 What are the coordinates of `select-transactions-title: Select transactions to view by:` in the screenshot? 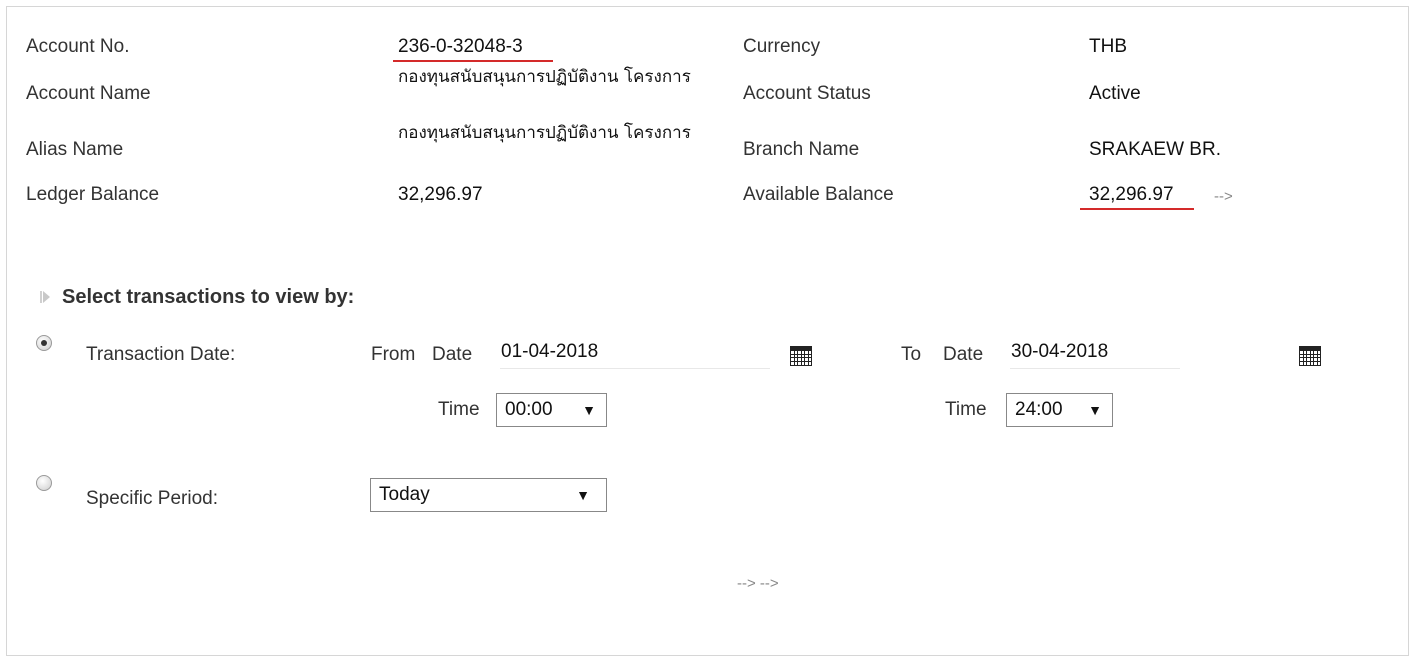 It's located at (208, 297).